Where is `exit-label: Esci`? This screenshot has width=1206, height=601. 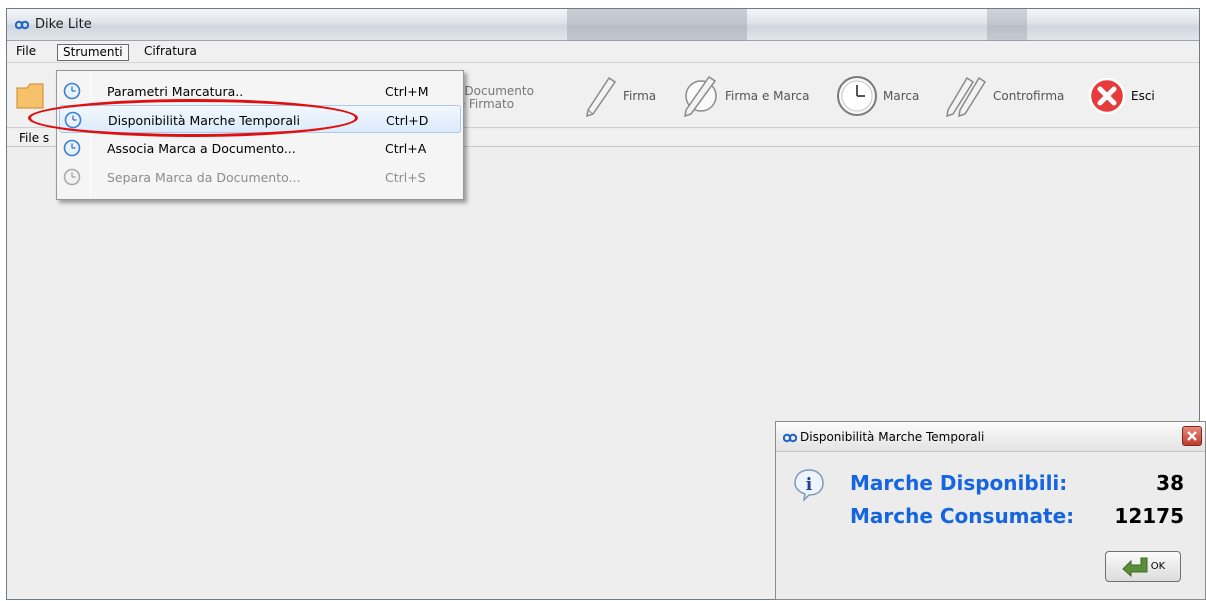 exit-label: Esci is located at coordinates (1143, 95).